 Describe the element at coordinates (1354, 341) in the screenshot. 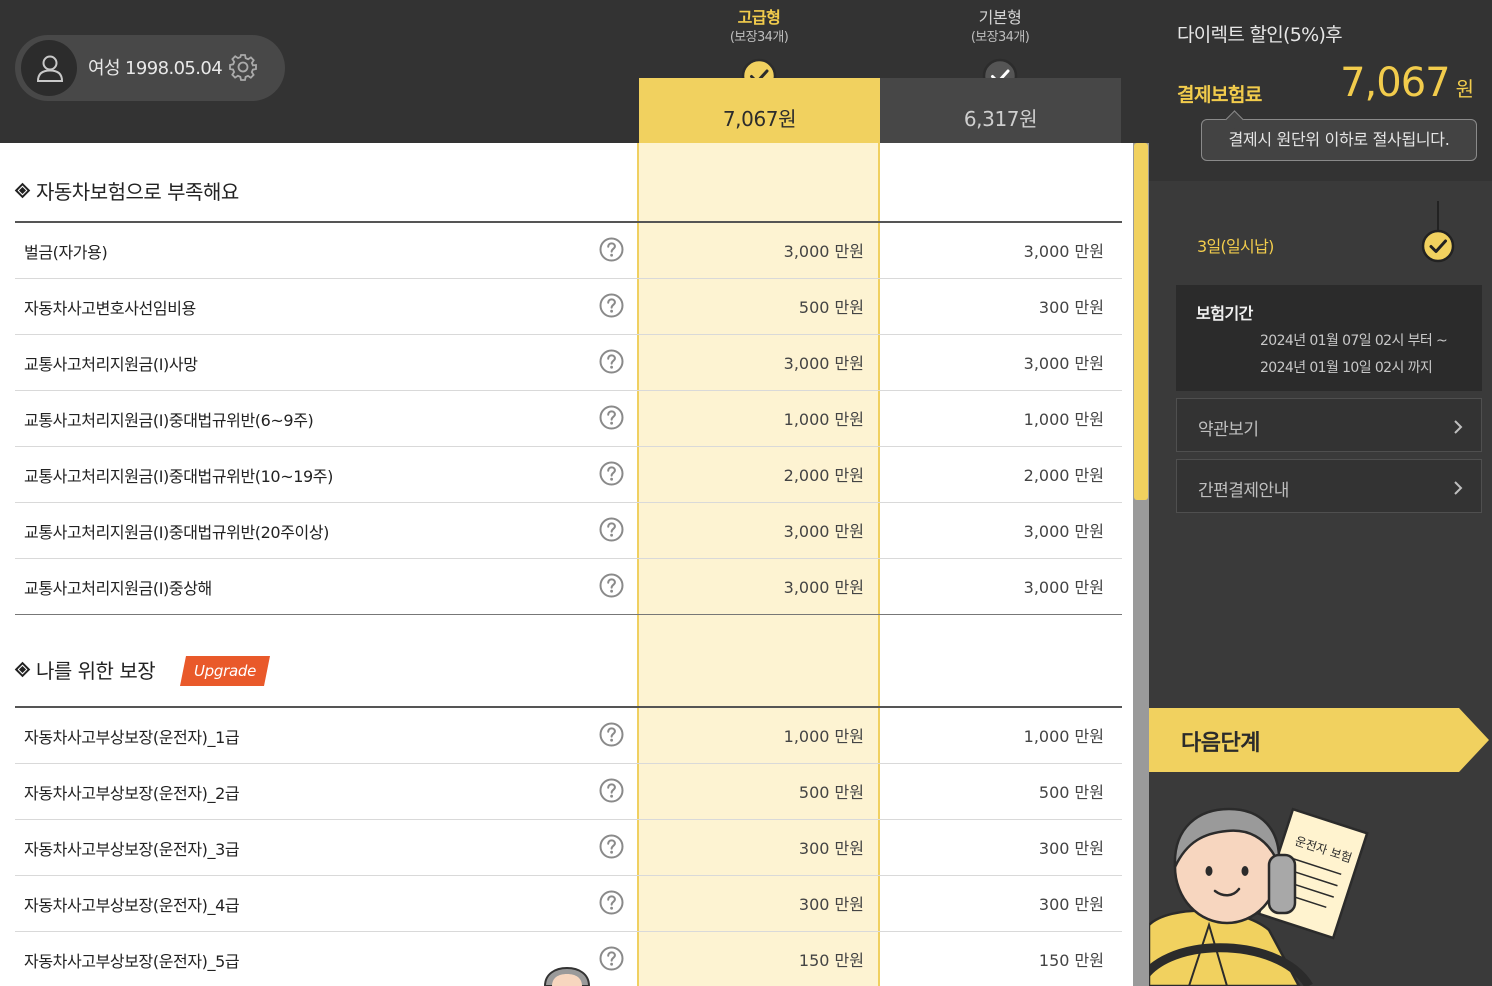

I see `period-start: 2024년 01월 07일 02시 부터 ~` at that location.